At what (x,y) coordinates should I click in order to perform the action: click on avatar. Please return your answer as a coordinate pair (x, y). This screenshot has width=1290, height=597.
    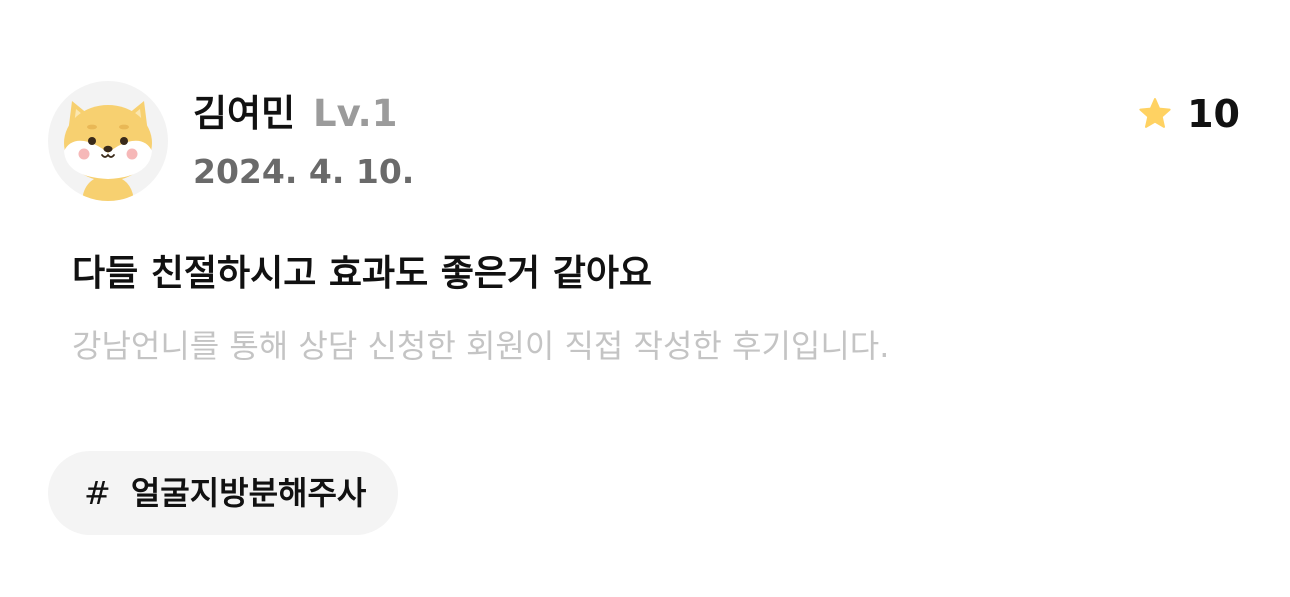
    Looking at the image, I should click on (108, 141).